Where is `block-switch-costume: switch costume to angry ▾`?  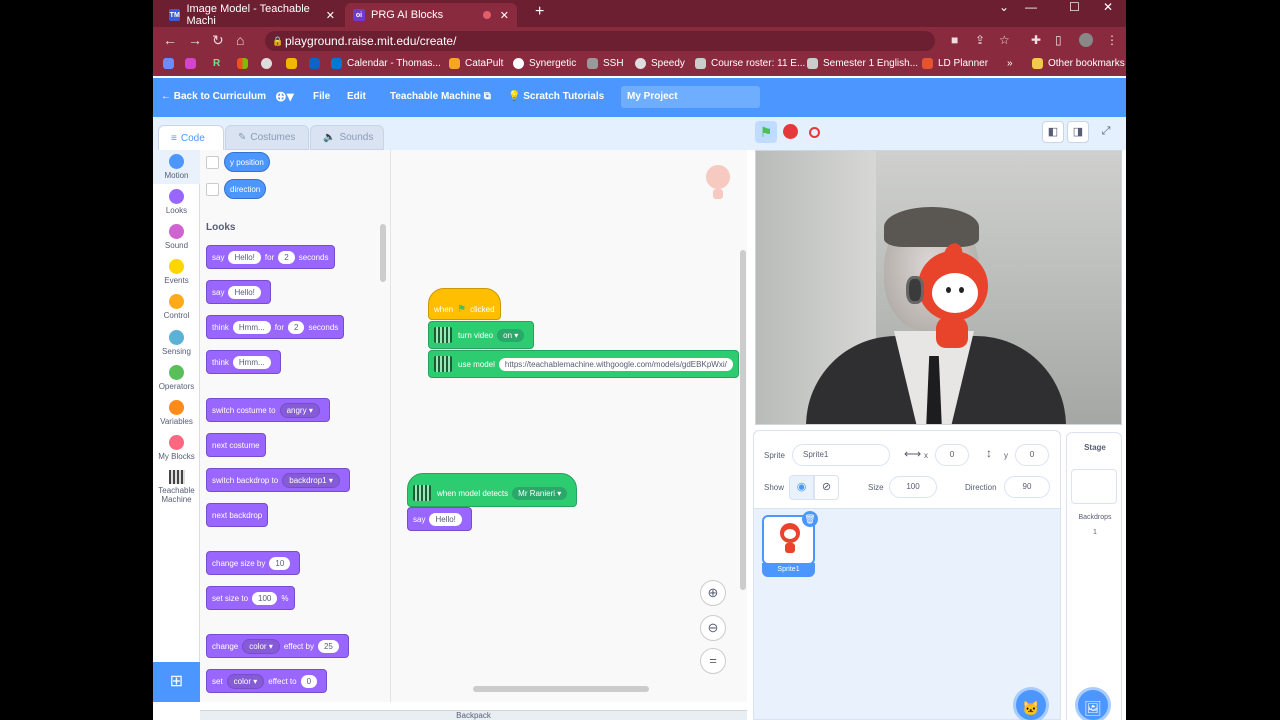
block-switch-costume: switch costume to angry ▾ is located at coordinates (268, 410).